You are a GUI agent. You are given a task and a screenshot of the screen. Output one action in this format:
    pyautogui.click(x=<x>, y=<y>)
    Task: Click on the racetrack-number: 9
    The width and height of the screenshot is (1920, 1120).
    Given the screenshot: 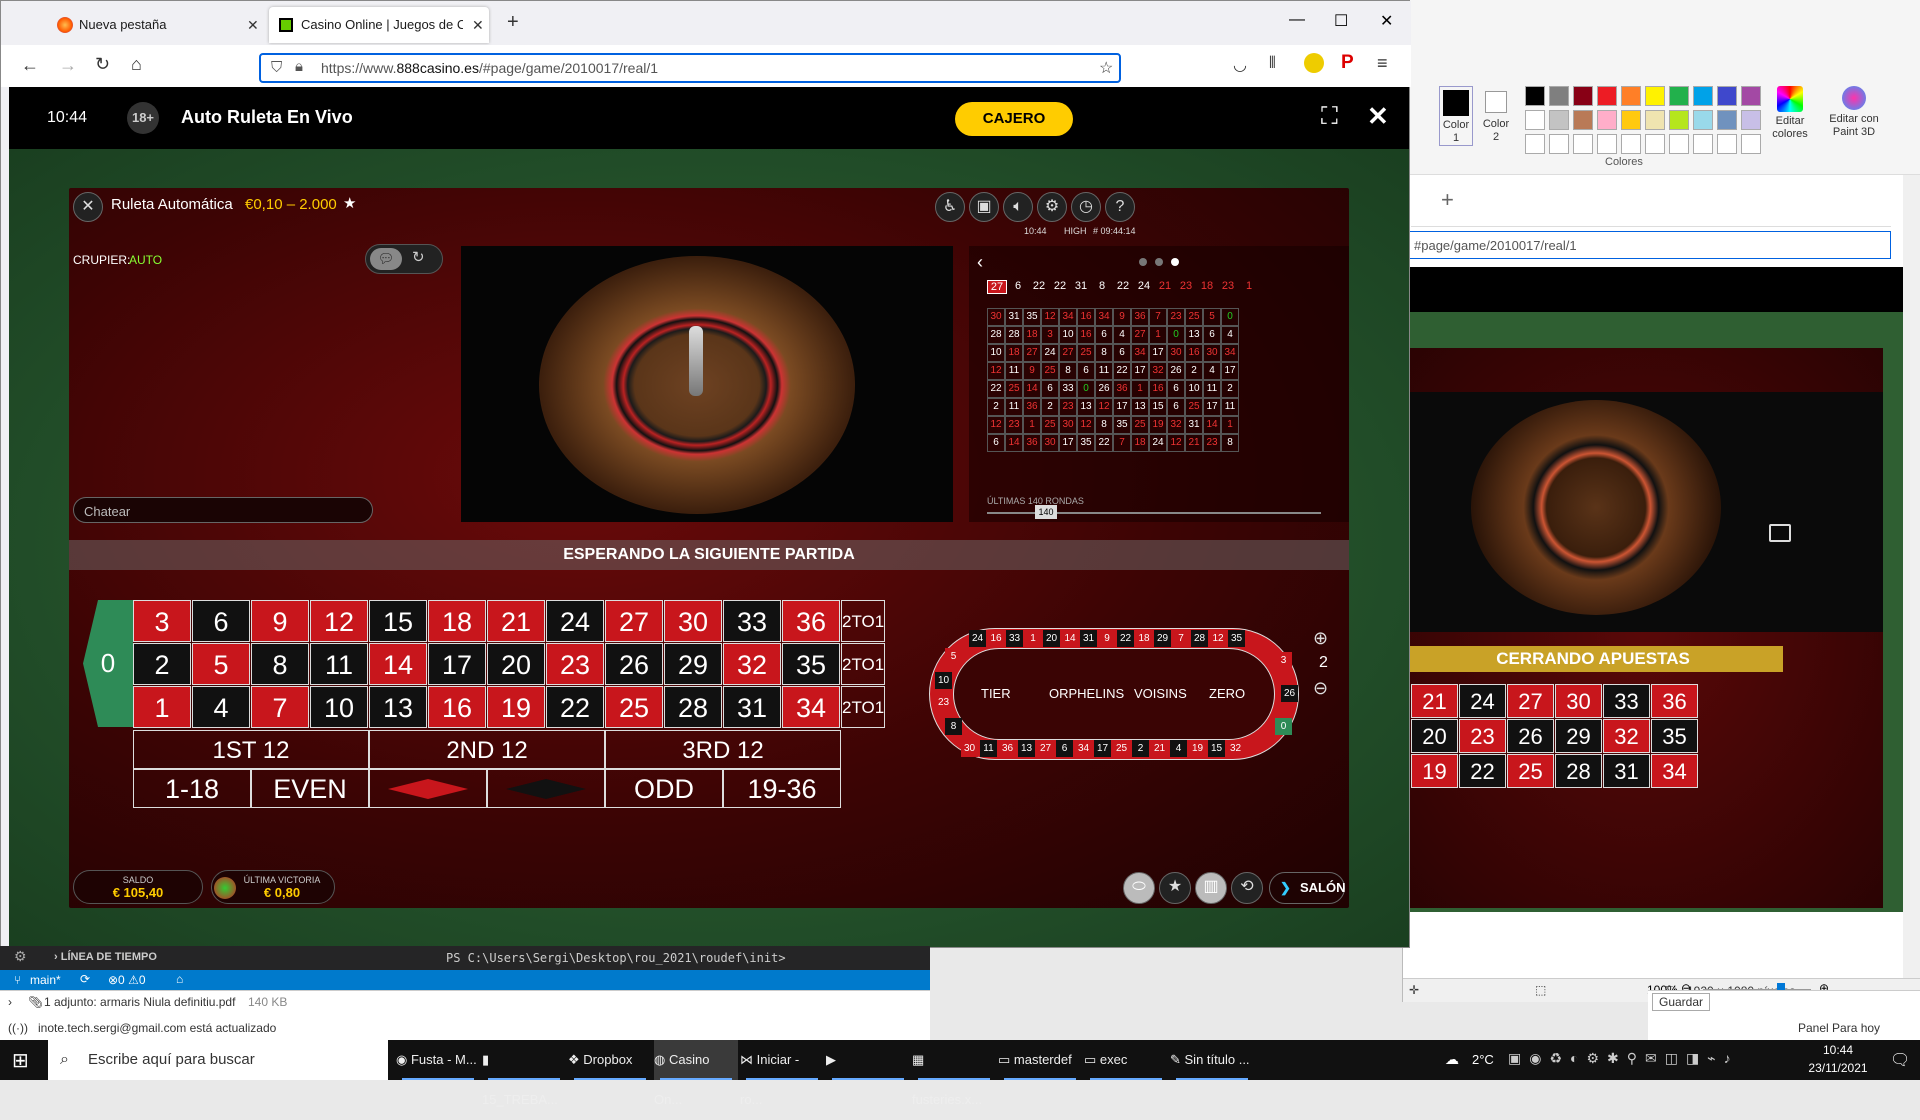 What is the action you would take?
    pyautogui.click(x=1107, y=638)
    